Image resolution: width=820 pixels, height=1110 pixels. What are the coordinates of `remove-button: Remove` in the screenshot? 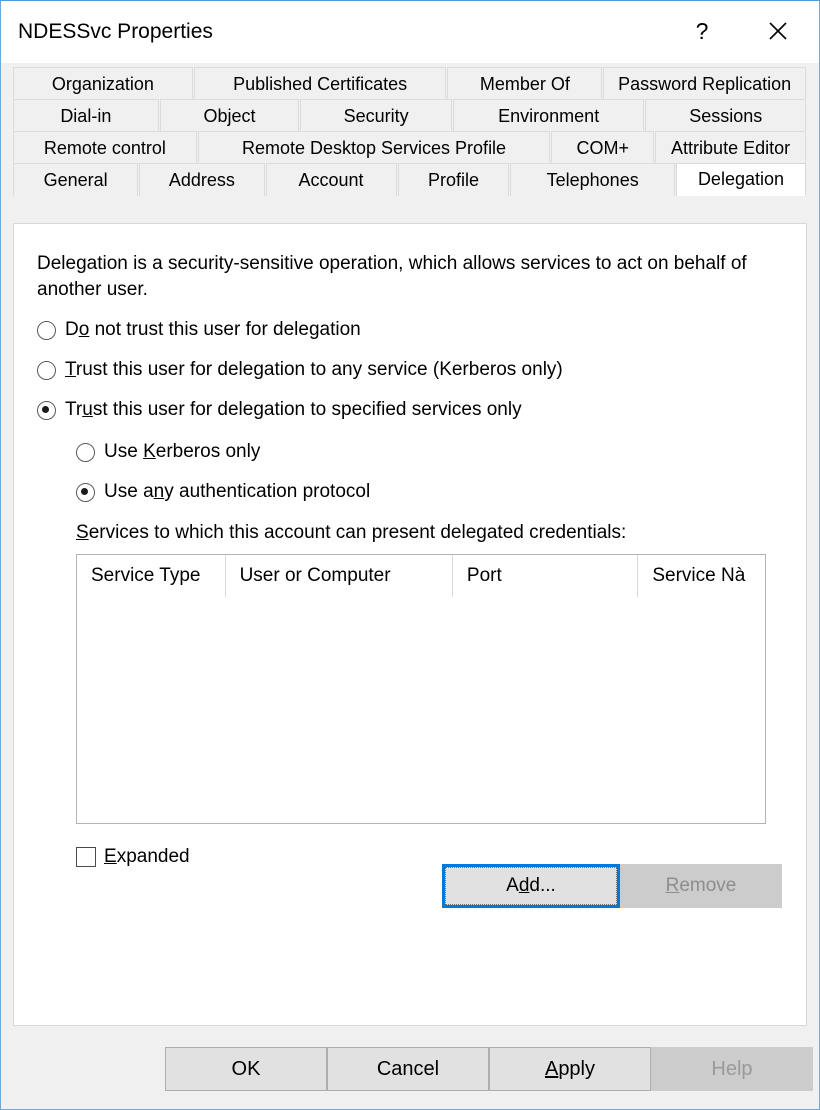 It's located at (701, 886).